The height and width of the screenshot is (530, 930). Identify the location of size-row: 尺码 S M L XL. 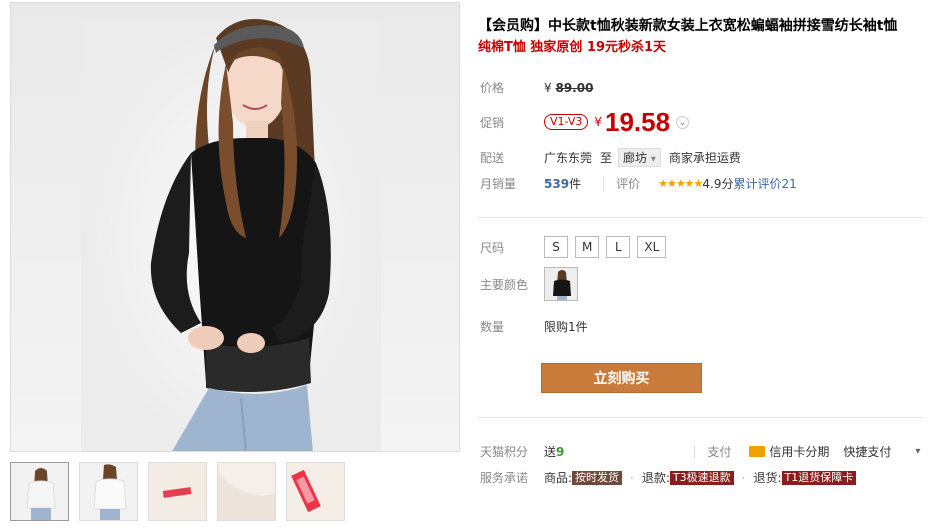
(576, 247).